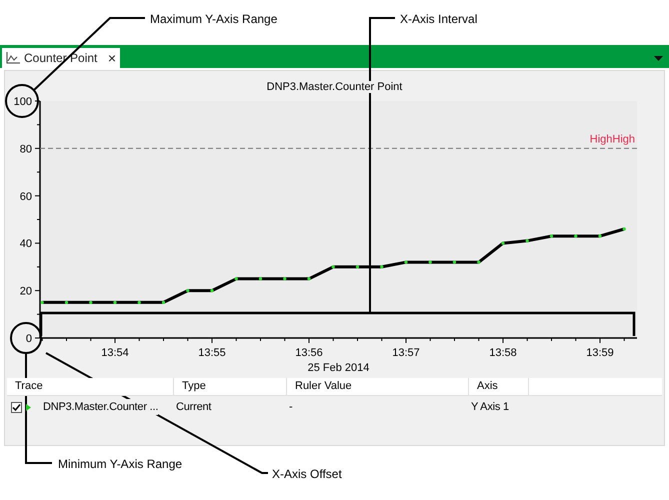 Image resolution: width=669 pixels, height=500 pixels. Describe the element at coordinates (334, 87) in the screenshot. I see `chart-title: DNP3.Master.Counter Point` at that location.